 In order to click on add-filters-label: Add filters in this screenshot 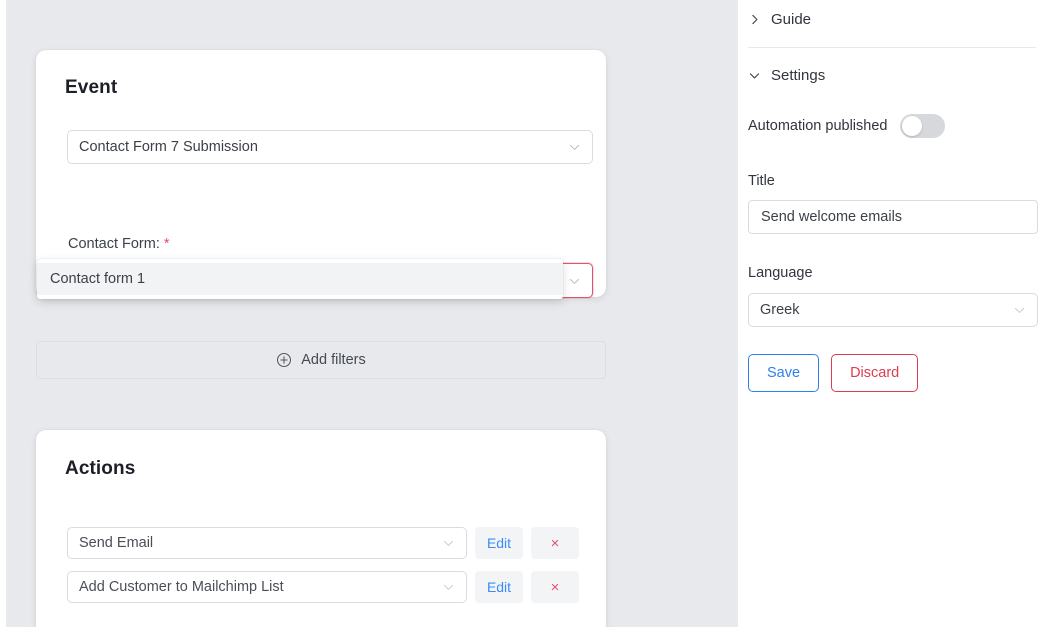, I will do `click(333, 360)`.